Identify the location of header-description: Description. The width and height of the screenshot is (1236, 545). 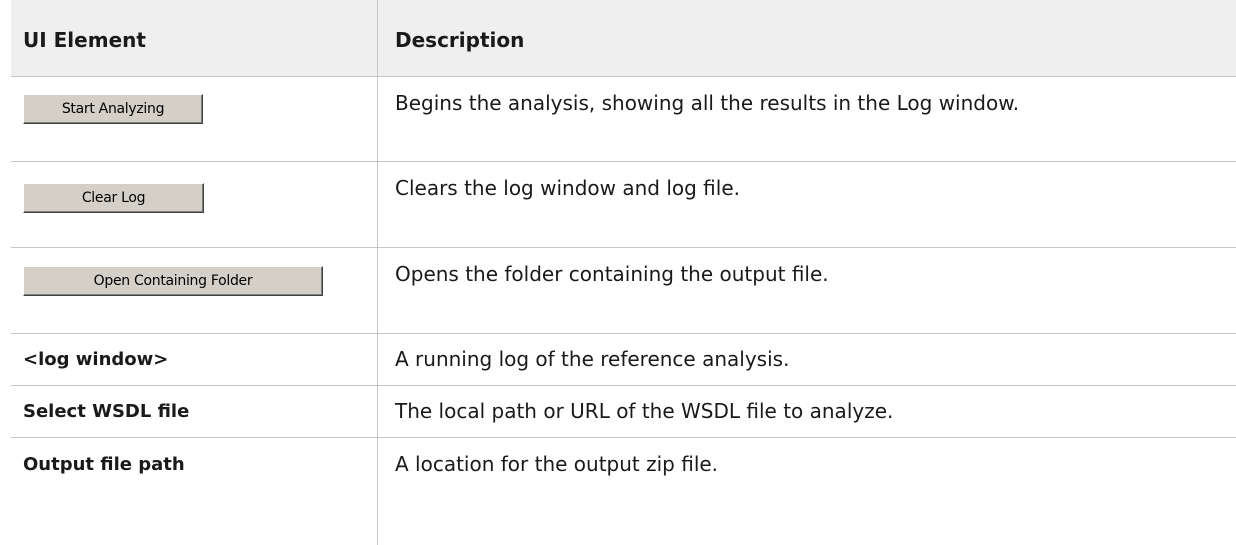
(460, 40).